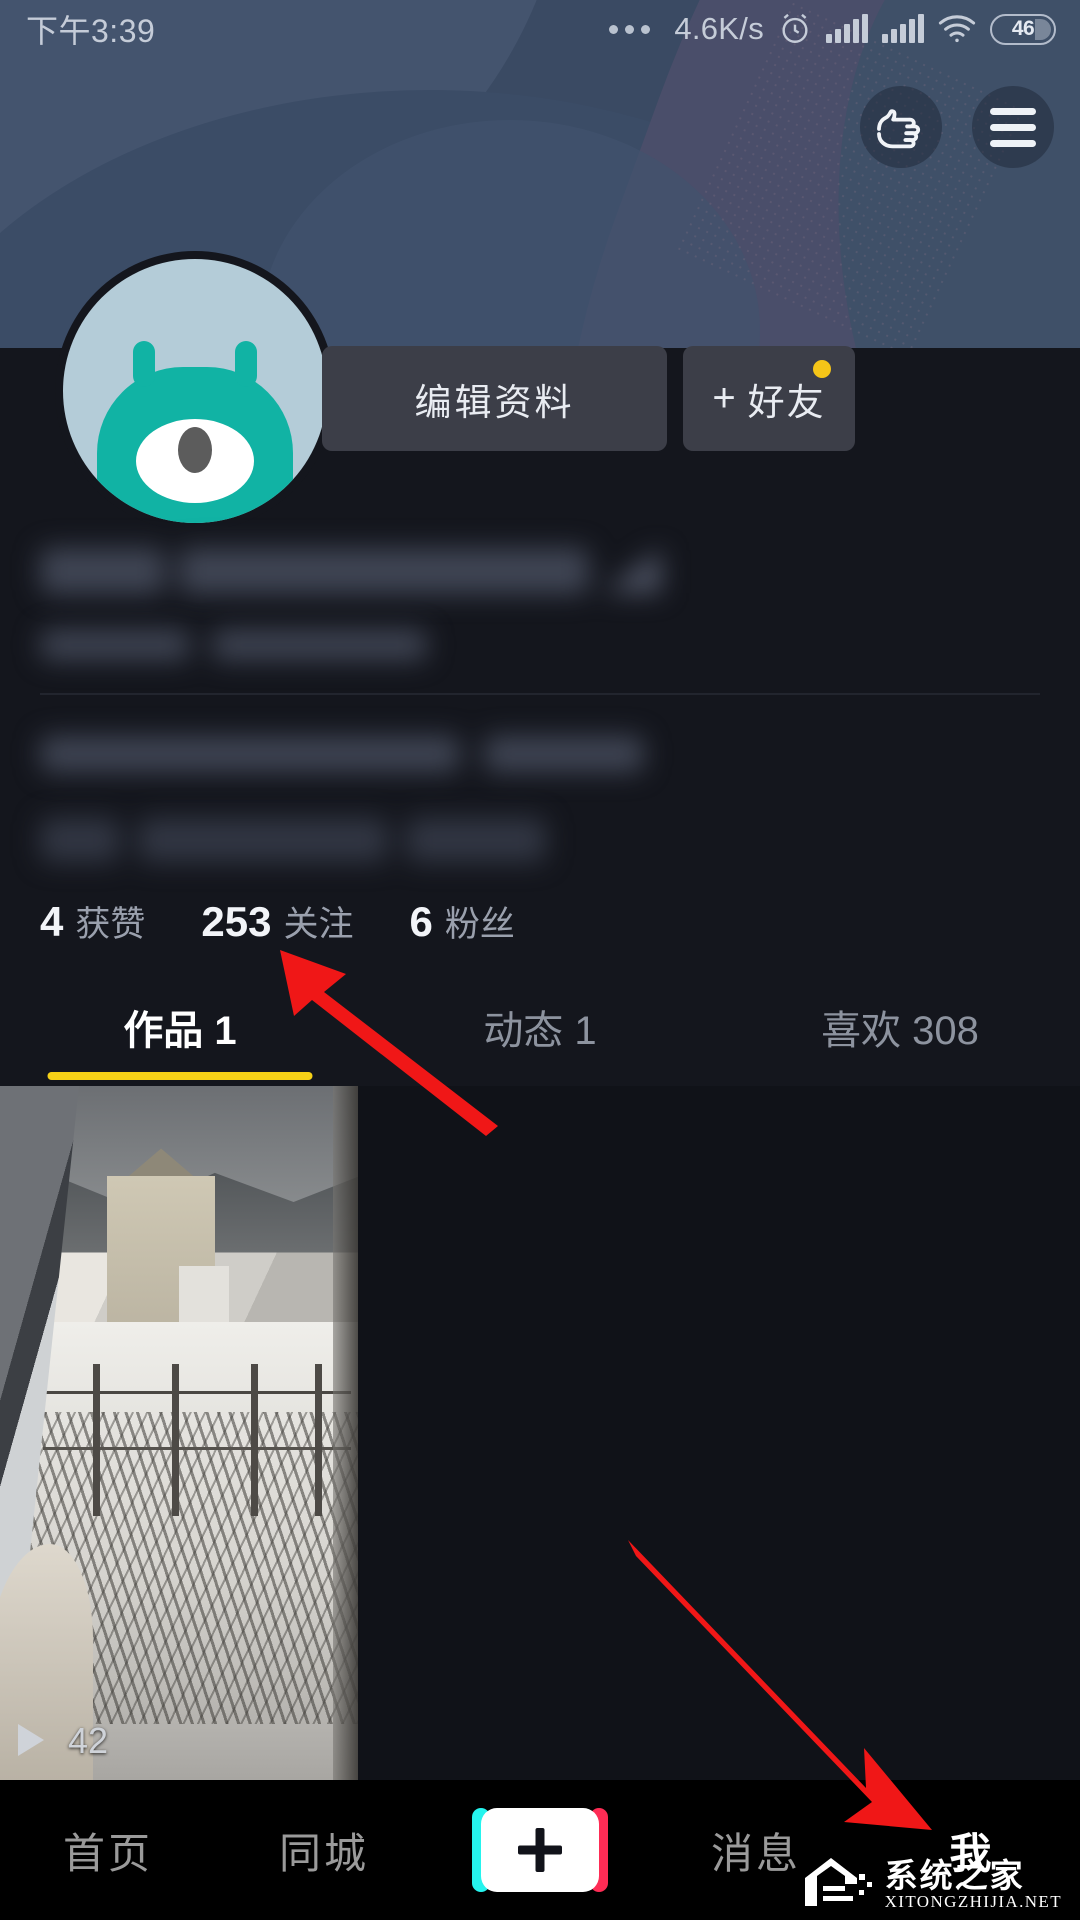 Image resolution: width=1080 pixels, height=1920 pixels. Describe the element at coordinates (795, 29) in the screenshot. I see `alarm-clock-icon` at that location.